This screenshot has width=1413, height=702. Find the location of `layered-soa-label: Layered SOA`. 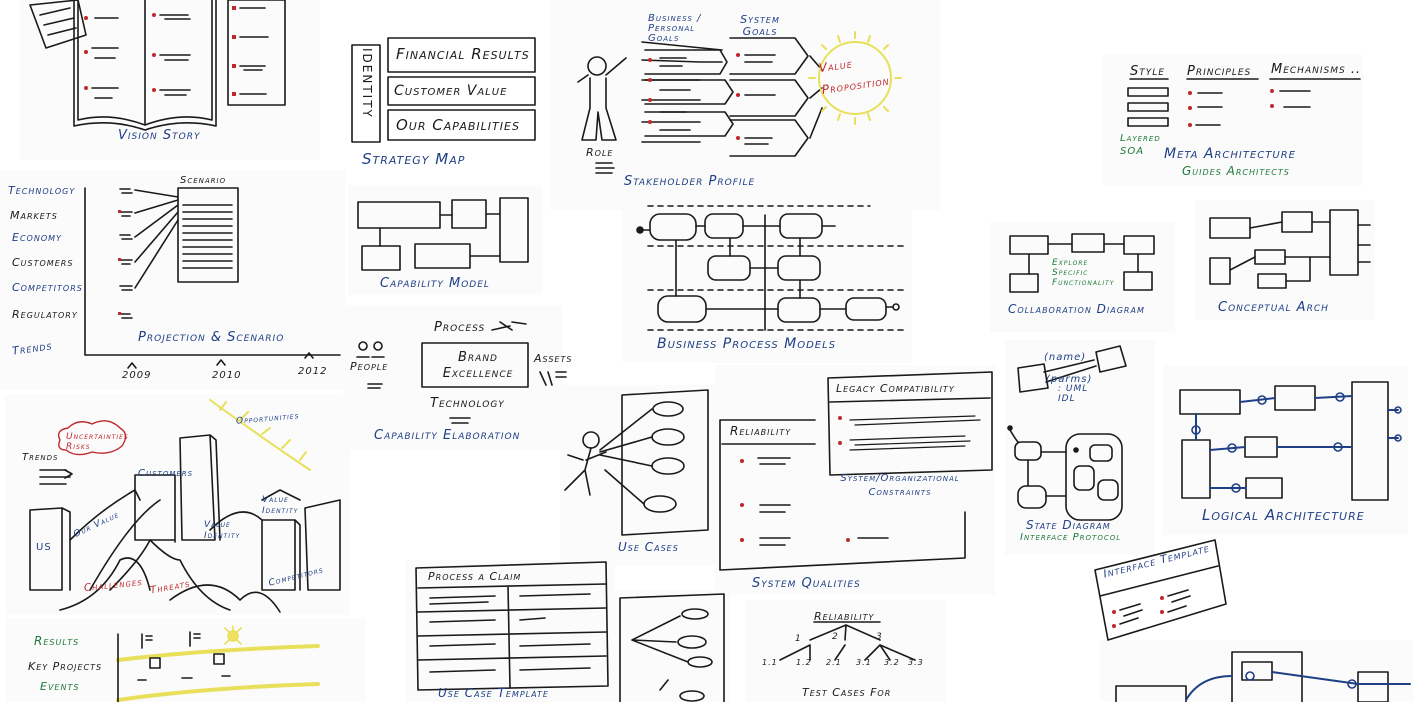

layered-soa-label: Layered SOA is located at coordinates (1140, 145).